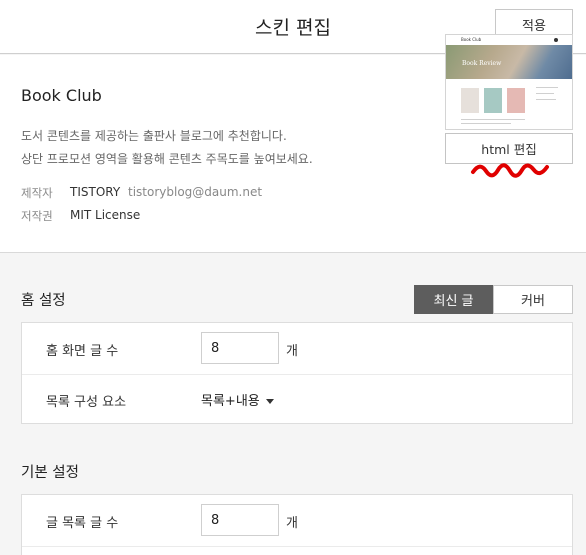 The height and width of the screenshot is (555, 586). Describe the element at coordinates (82, 351) in the screenshot. I see `home-post-count-label: 홈 화면 글 수` at that location.